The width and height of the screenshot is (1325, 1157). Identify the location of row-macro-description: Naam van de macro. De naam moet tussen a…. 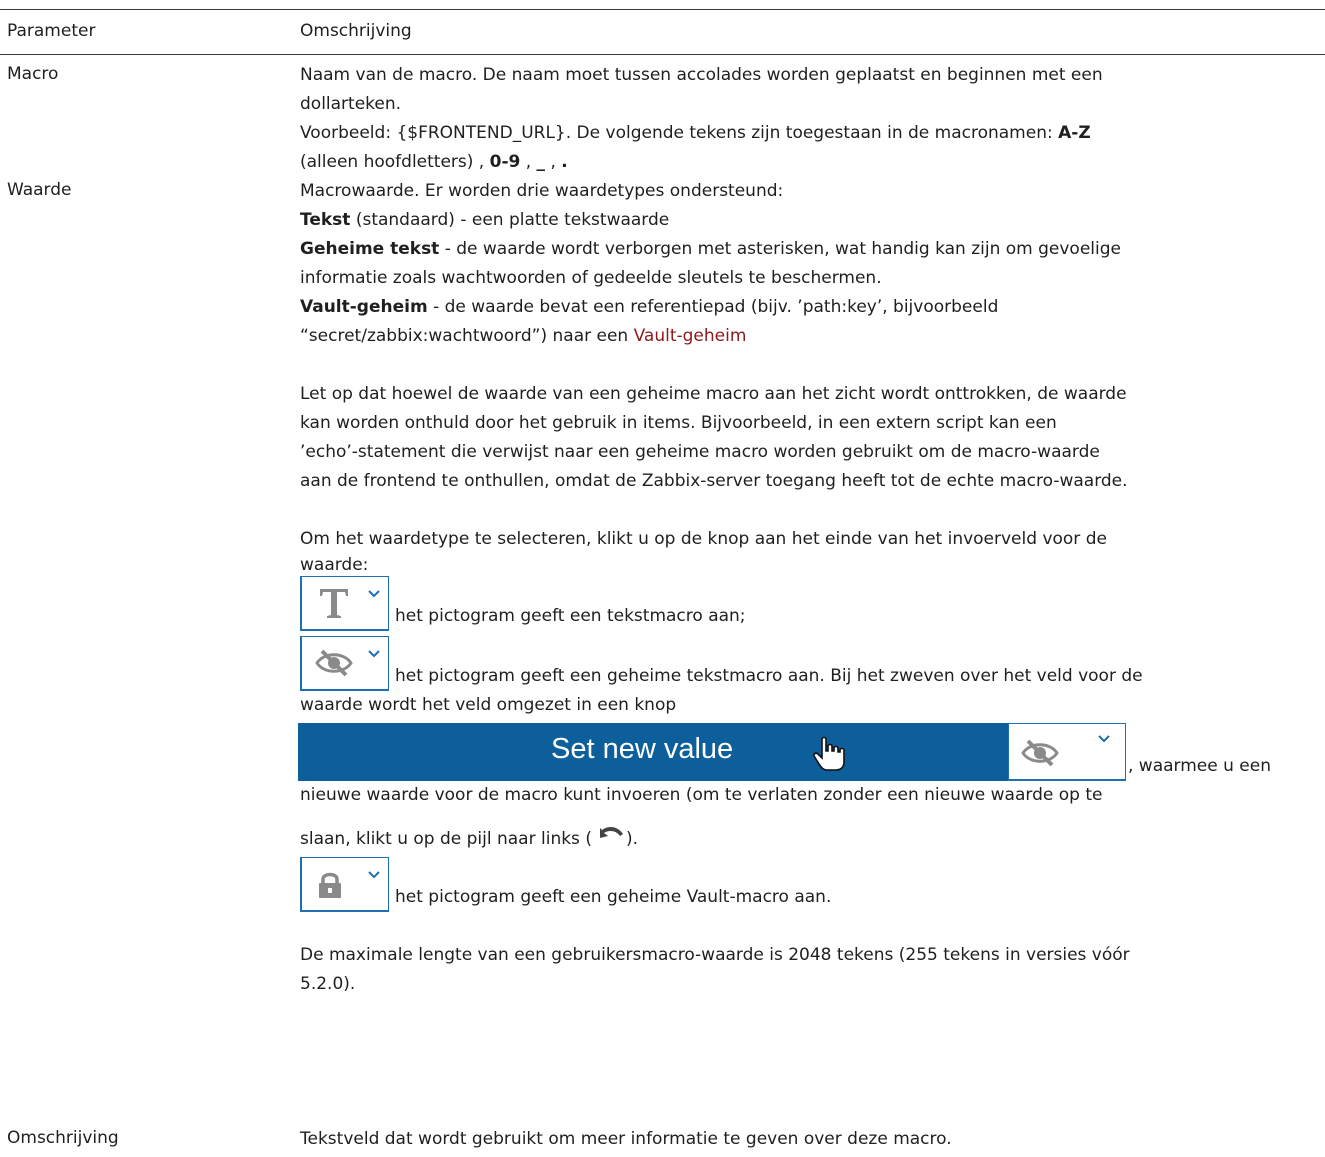
(810, 119).